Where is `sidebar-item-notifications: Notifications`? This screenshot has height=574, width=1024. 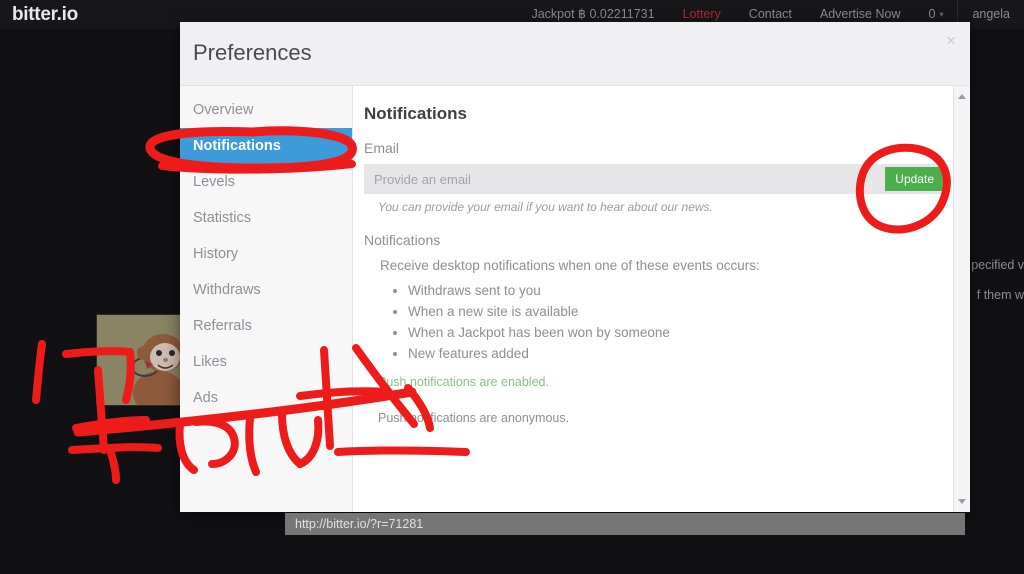 sidebar-item-notifications: Notifications is located at coordinates (266, 146).